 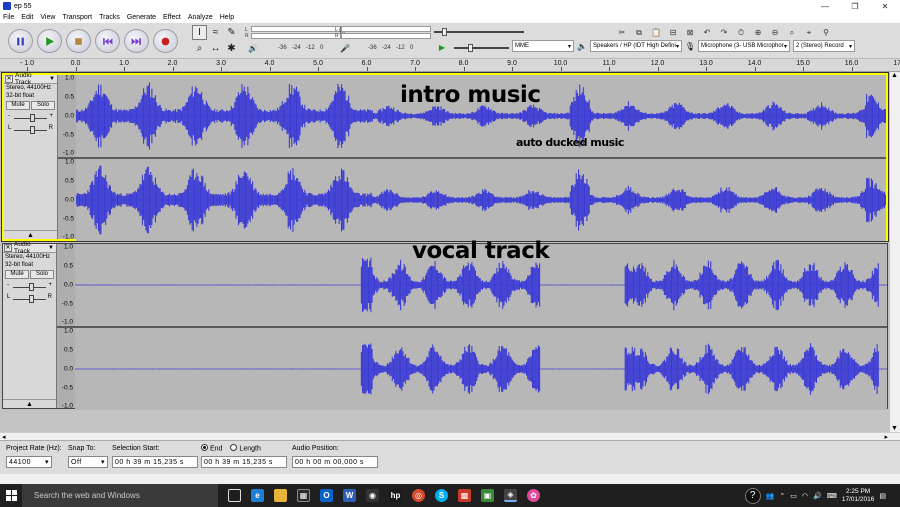 I want to click on copy-icon: ⧉, so click(x=639, y=32).